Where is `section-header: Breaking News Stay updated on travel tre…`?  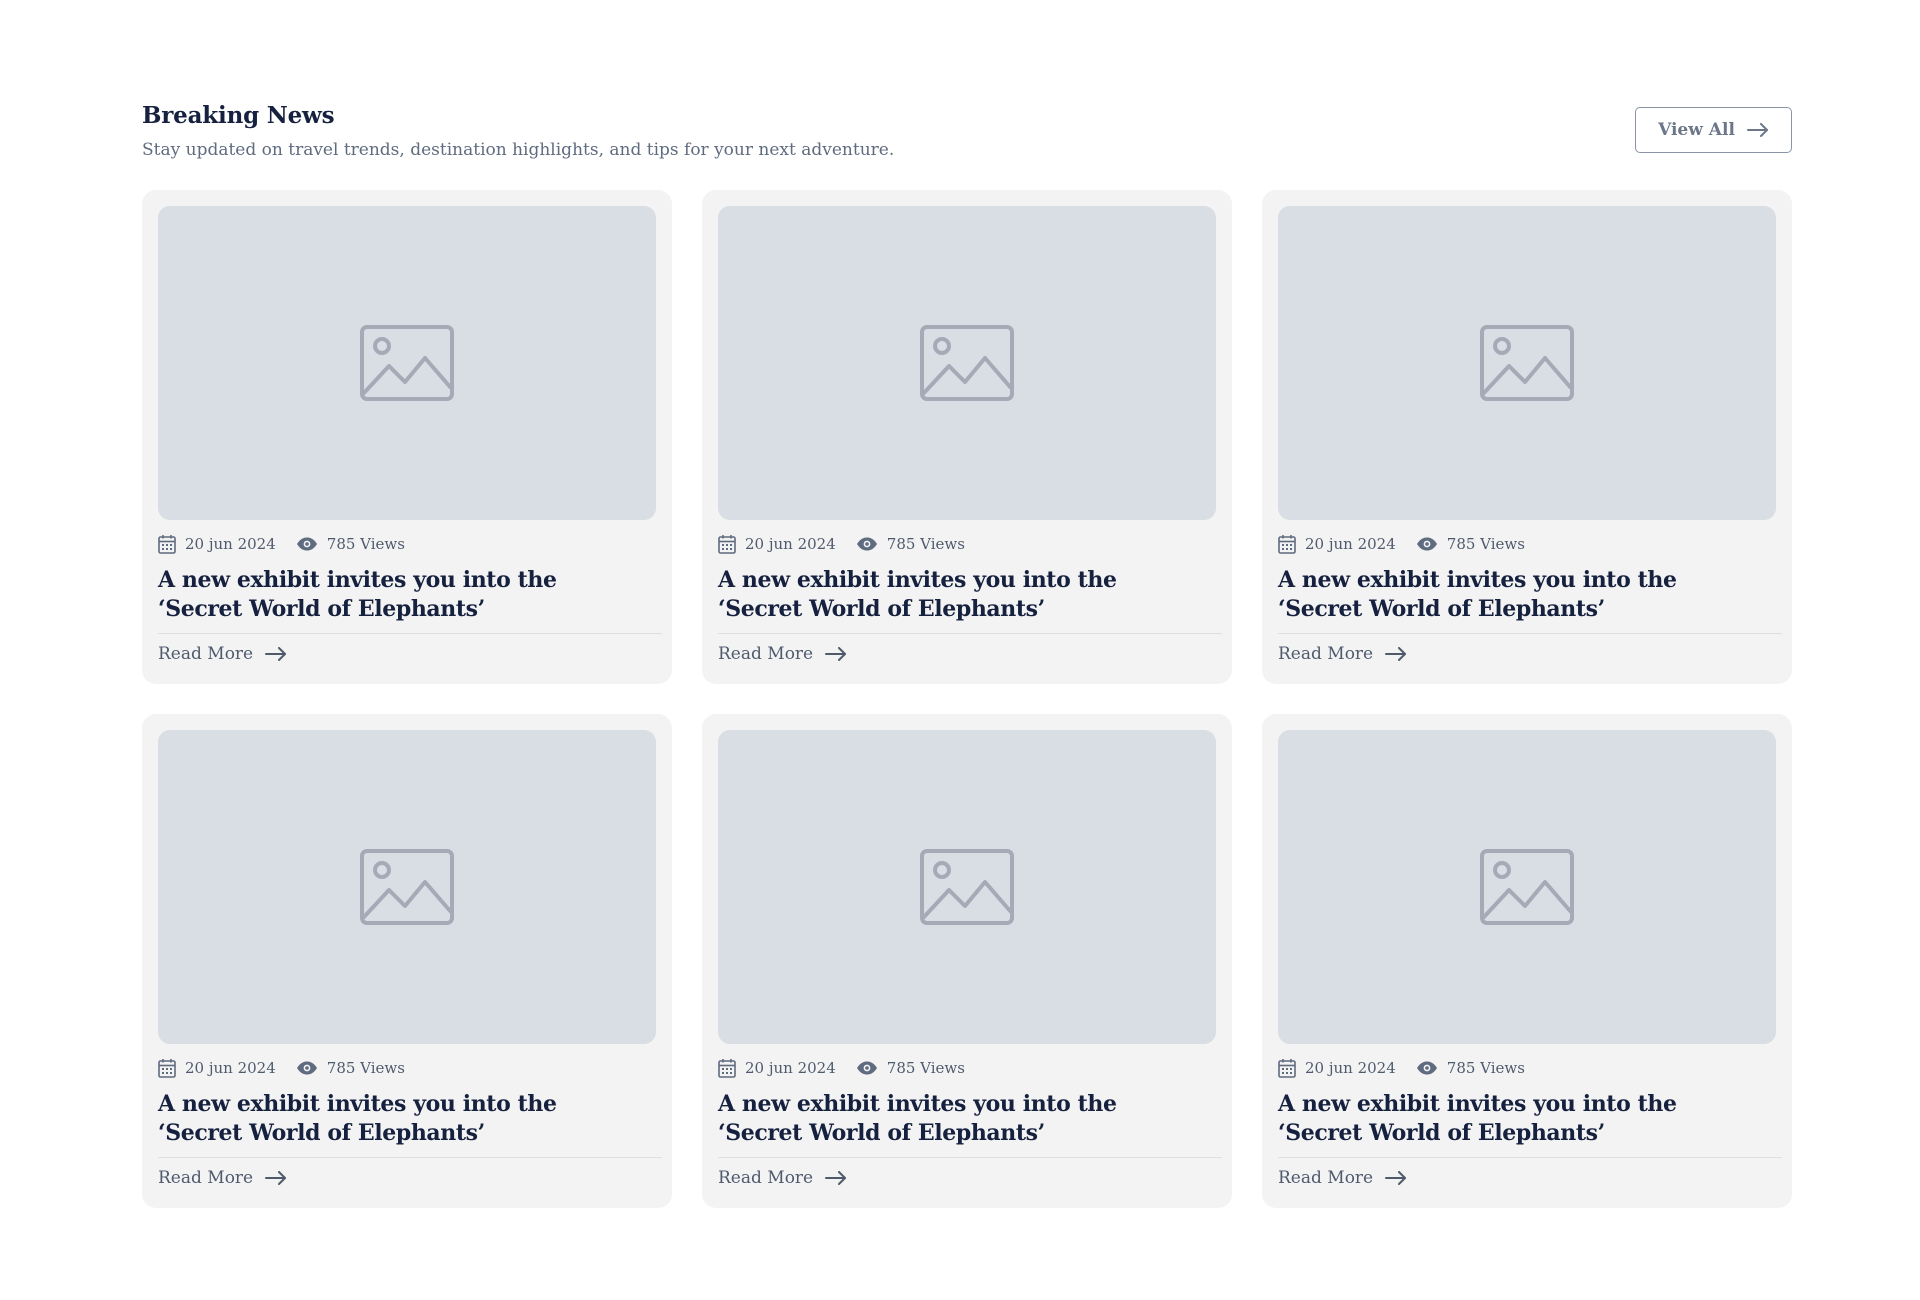
section-header: Breaking News Stay updated on travel tre… is located at coordinates (967, 145).